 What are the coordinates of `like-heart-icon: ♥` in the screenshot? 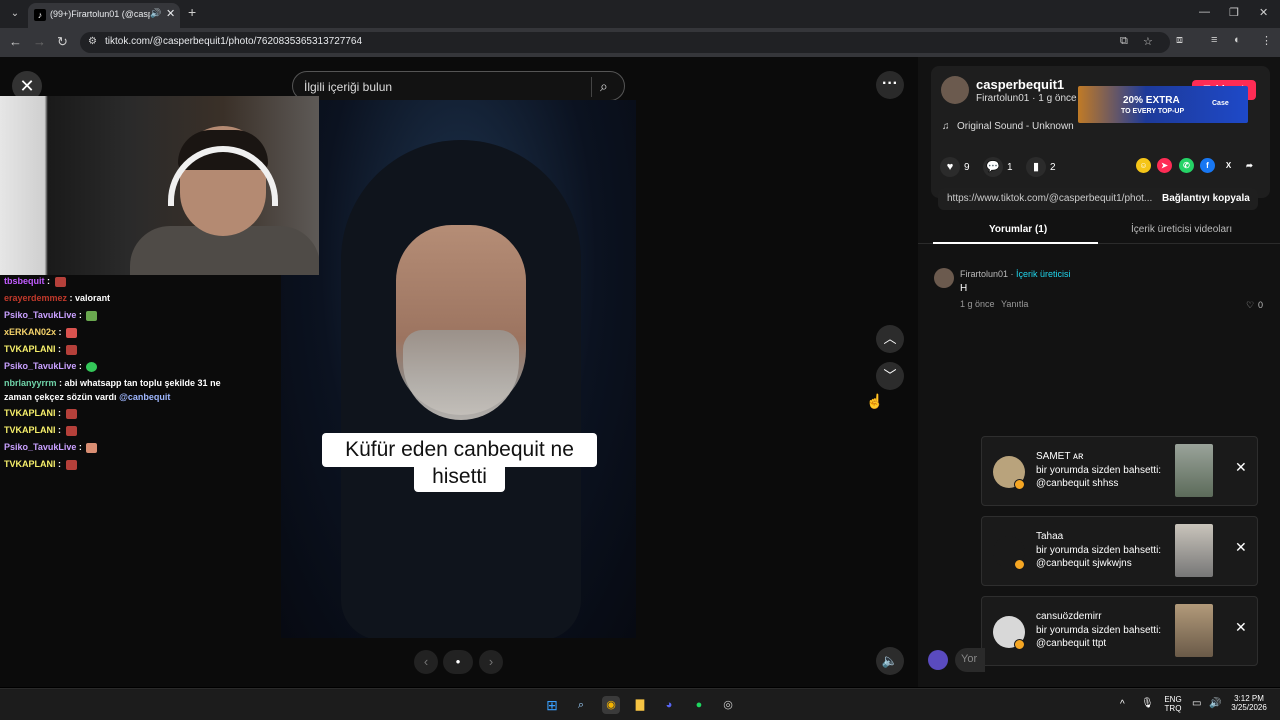 It's located at (950, 167).